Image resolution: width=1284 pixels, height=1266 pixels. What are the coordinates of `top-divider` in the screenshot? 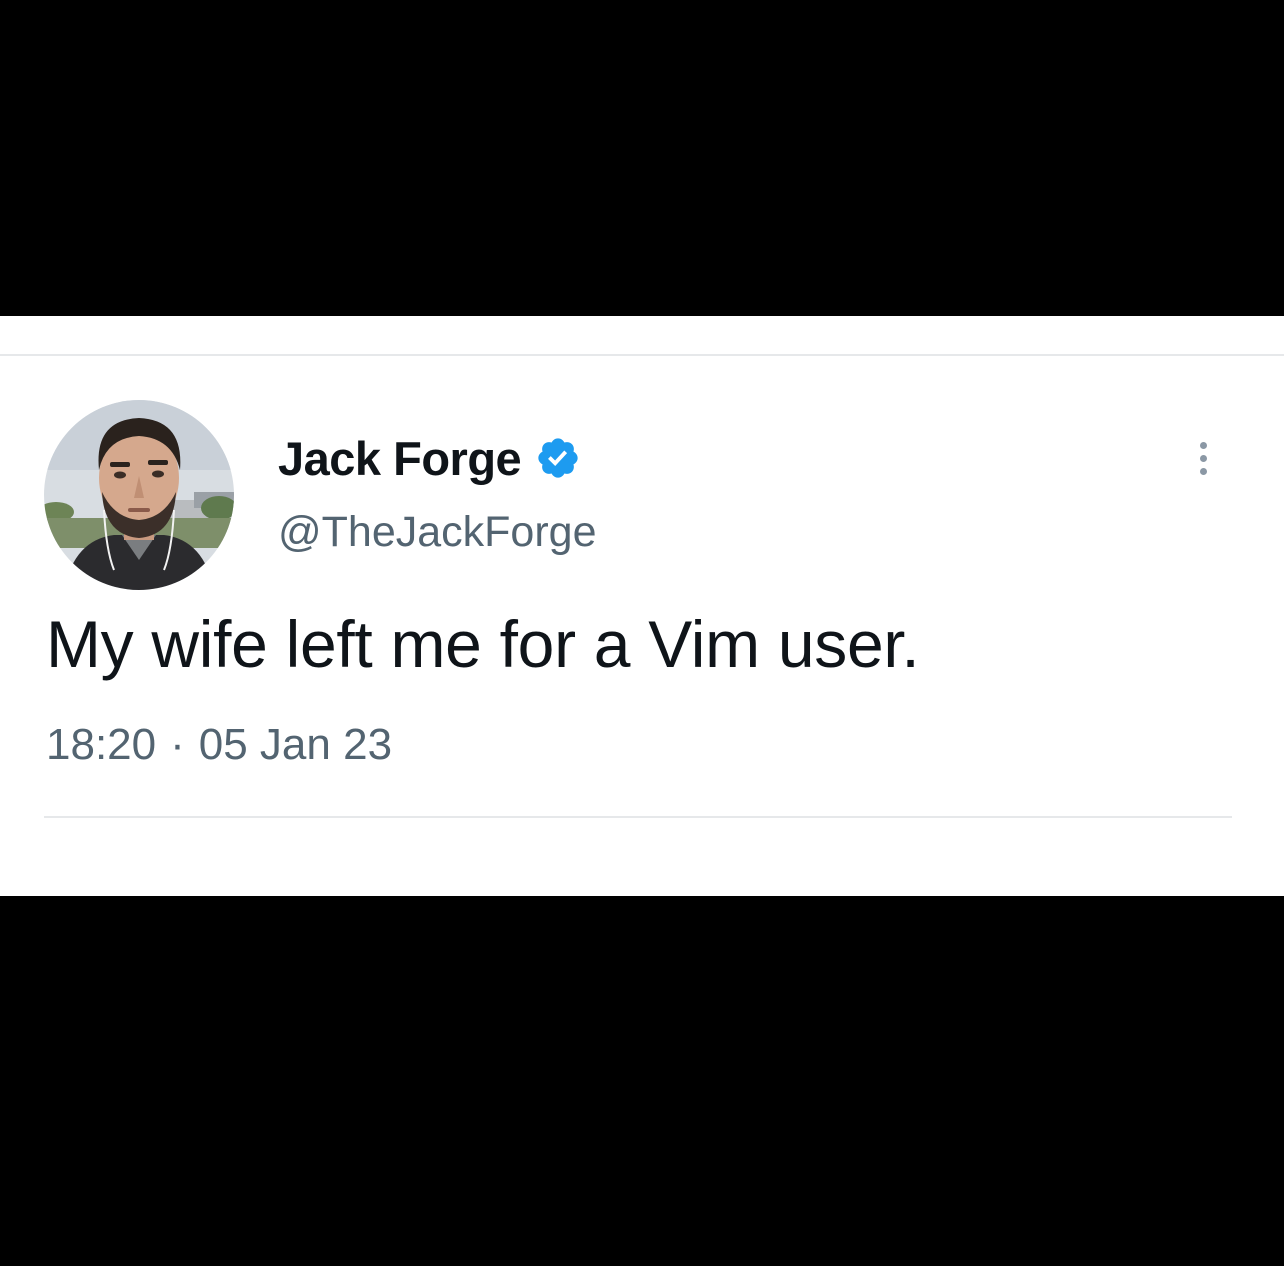 It's located at (642, 355).